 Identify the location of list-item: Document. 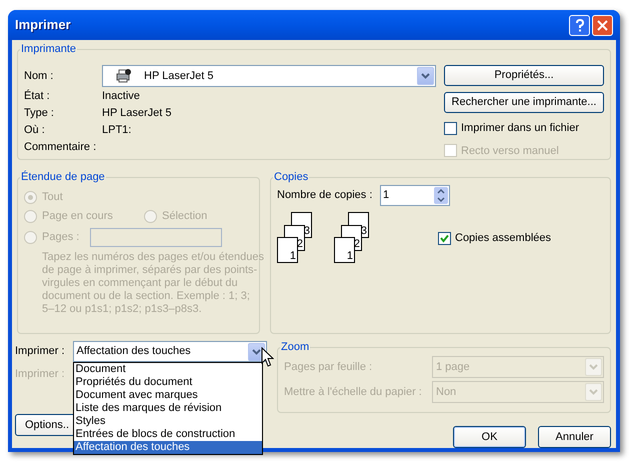
(168, 369).